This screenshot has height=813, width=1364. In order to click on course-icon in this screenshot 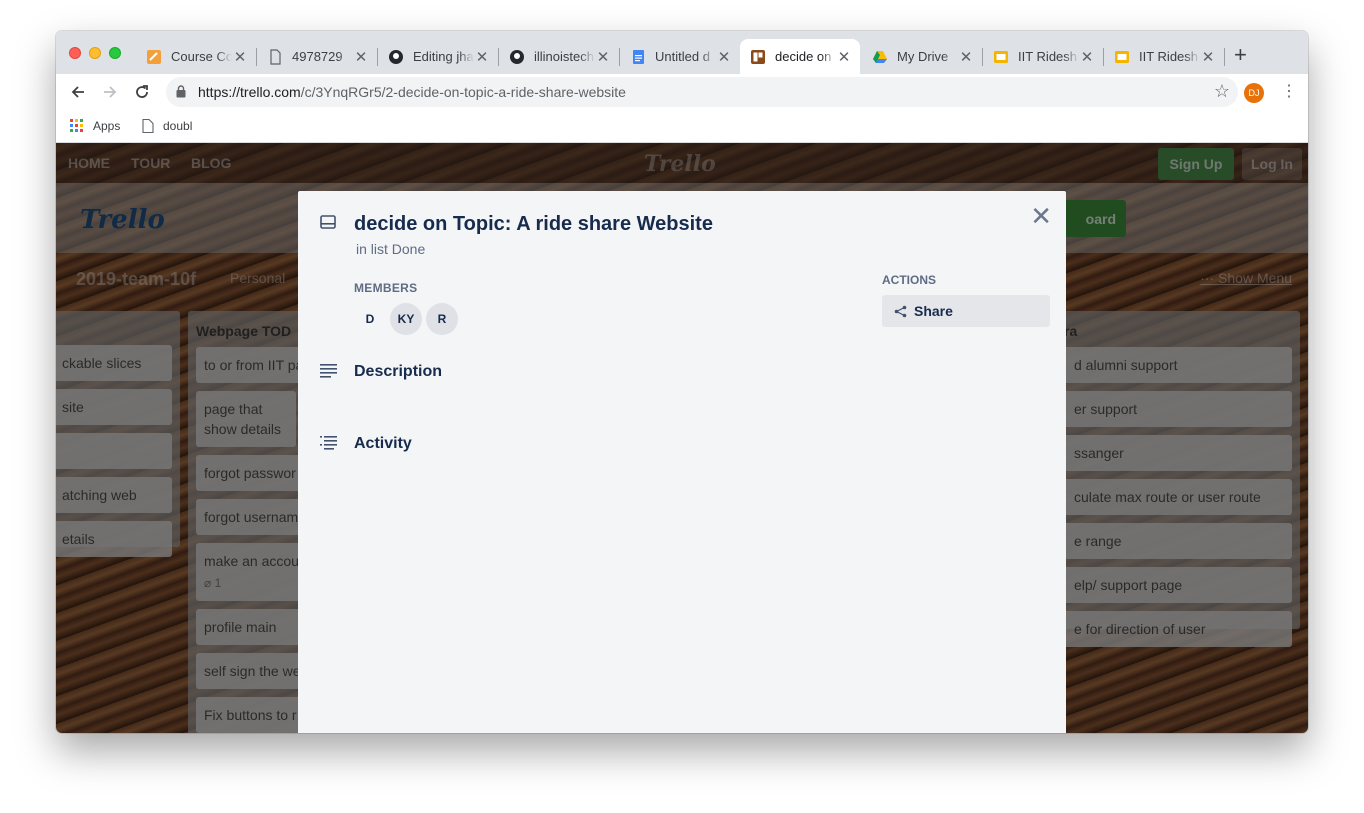, I will do `click(154, 57)`.